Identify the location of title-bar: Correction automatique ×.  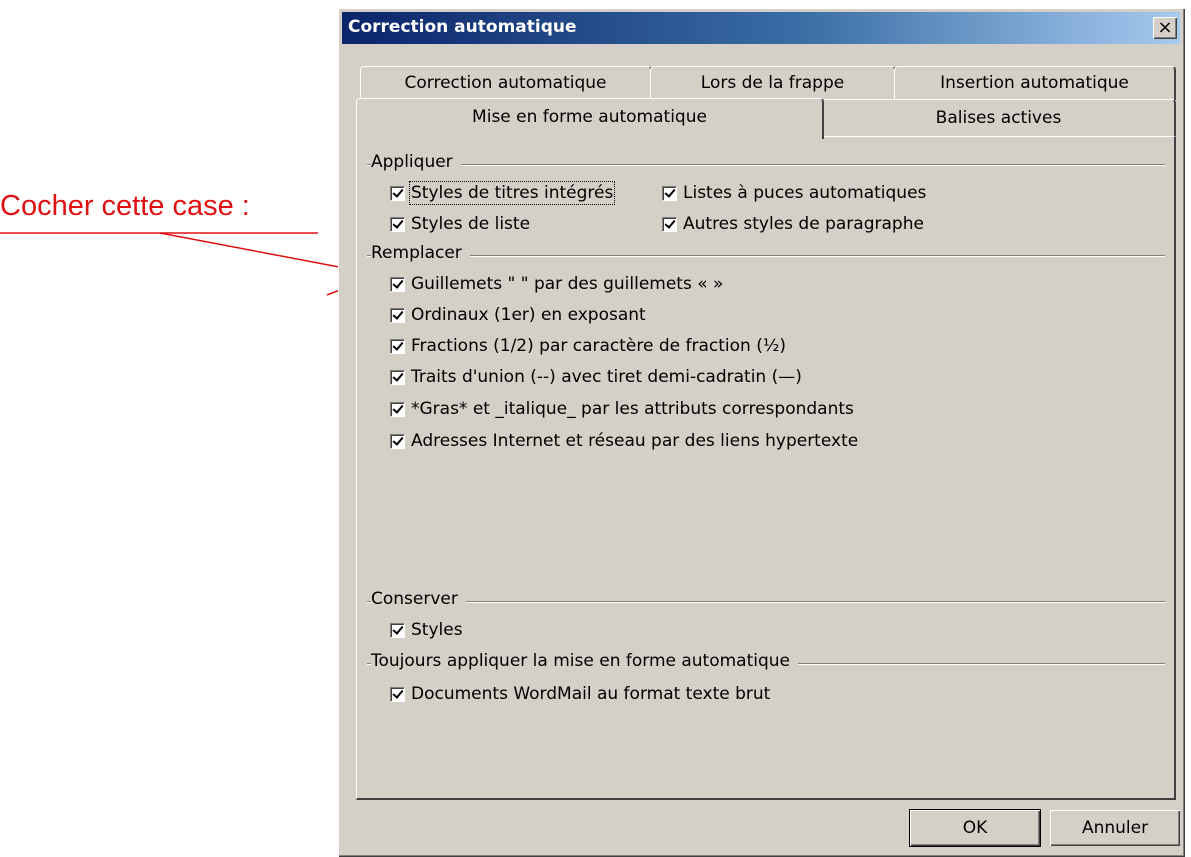
(761, 28).